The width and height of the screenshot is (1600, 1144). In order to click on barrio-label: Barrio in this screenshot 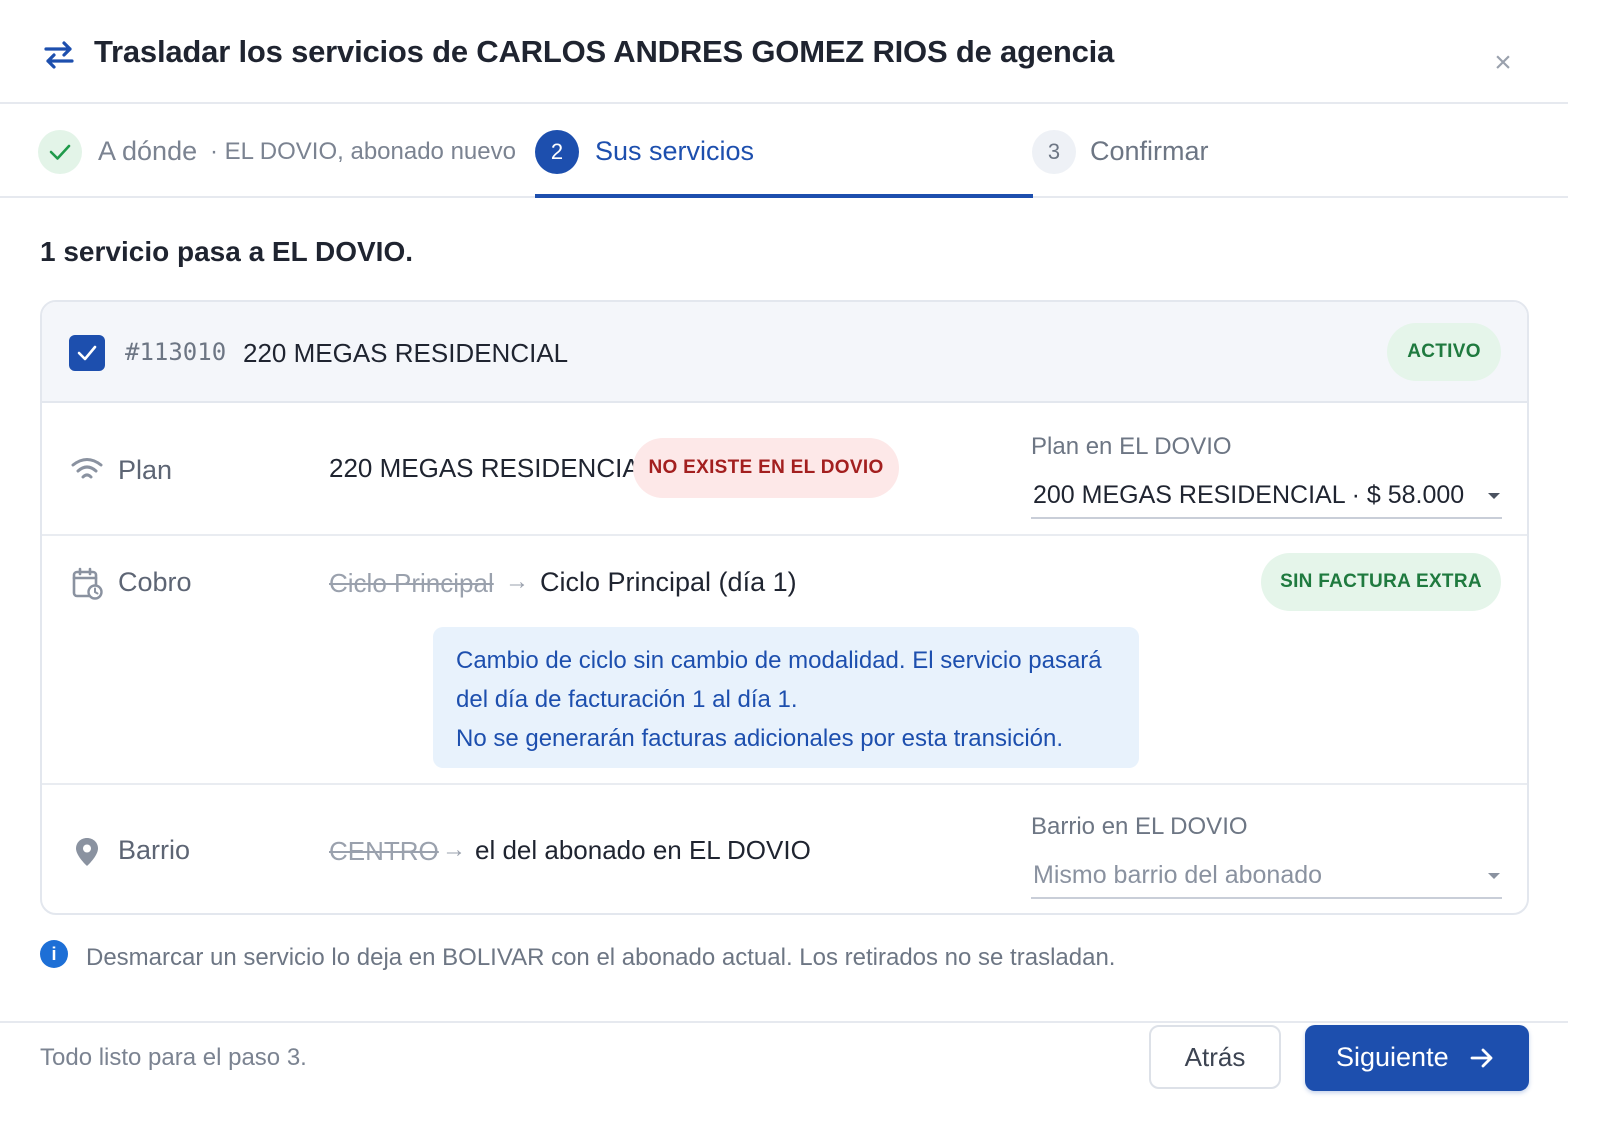, I will do `click(154, 850)`.